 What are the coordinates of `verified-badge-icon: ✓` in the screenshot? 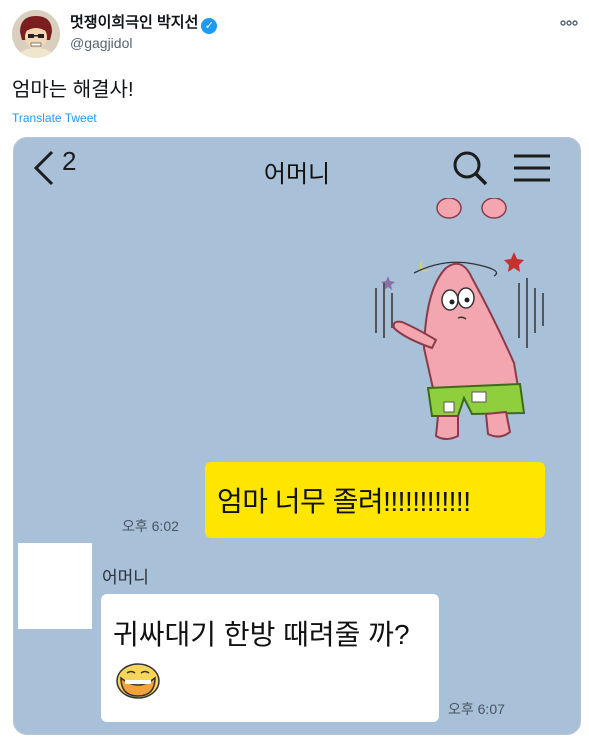 It's located at (209, 26).